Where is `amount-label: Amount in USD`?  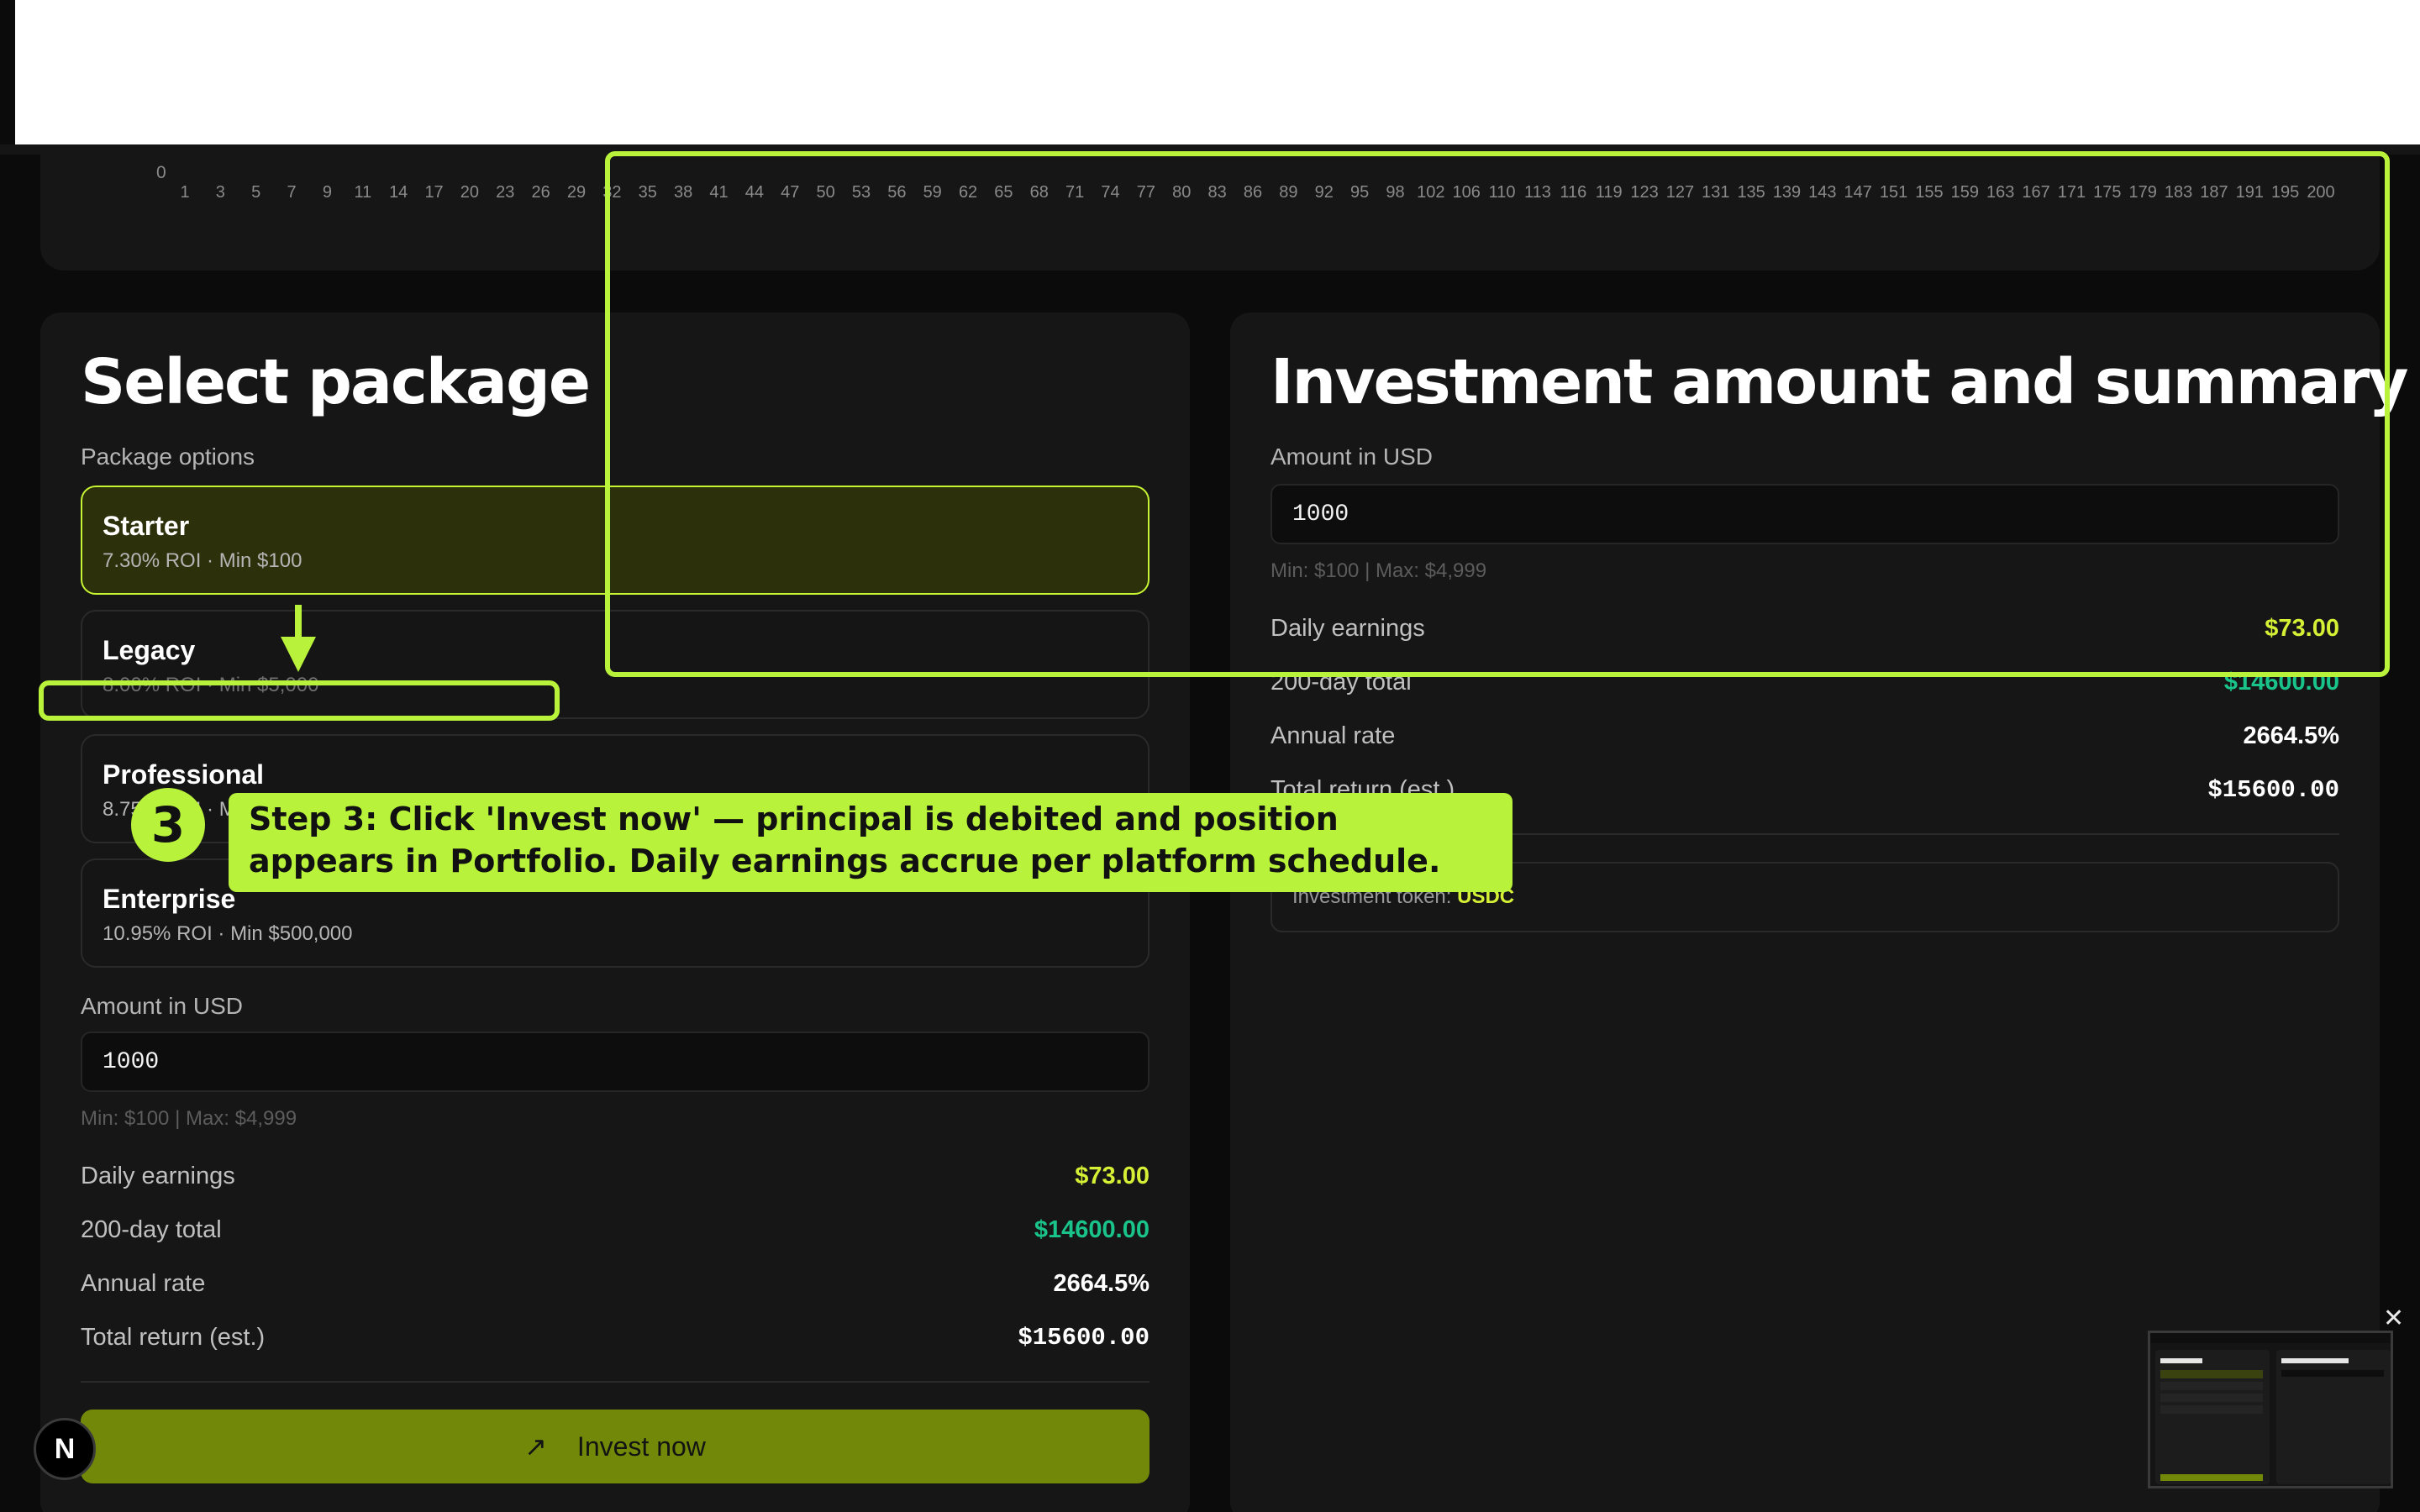 amount-label: Amount in USD is located at coordinates (162, 1006).